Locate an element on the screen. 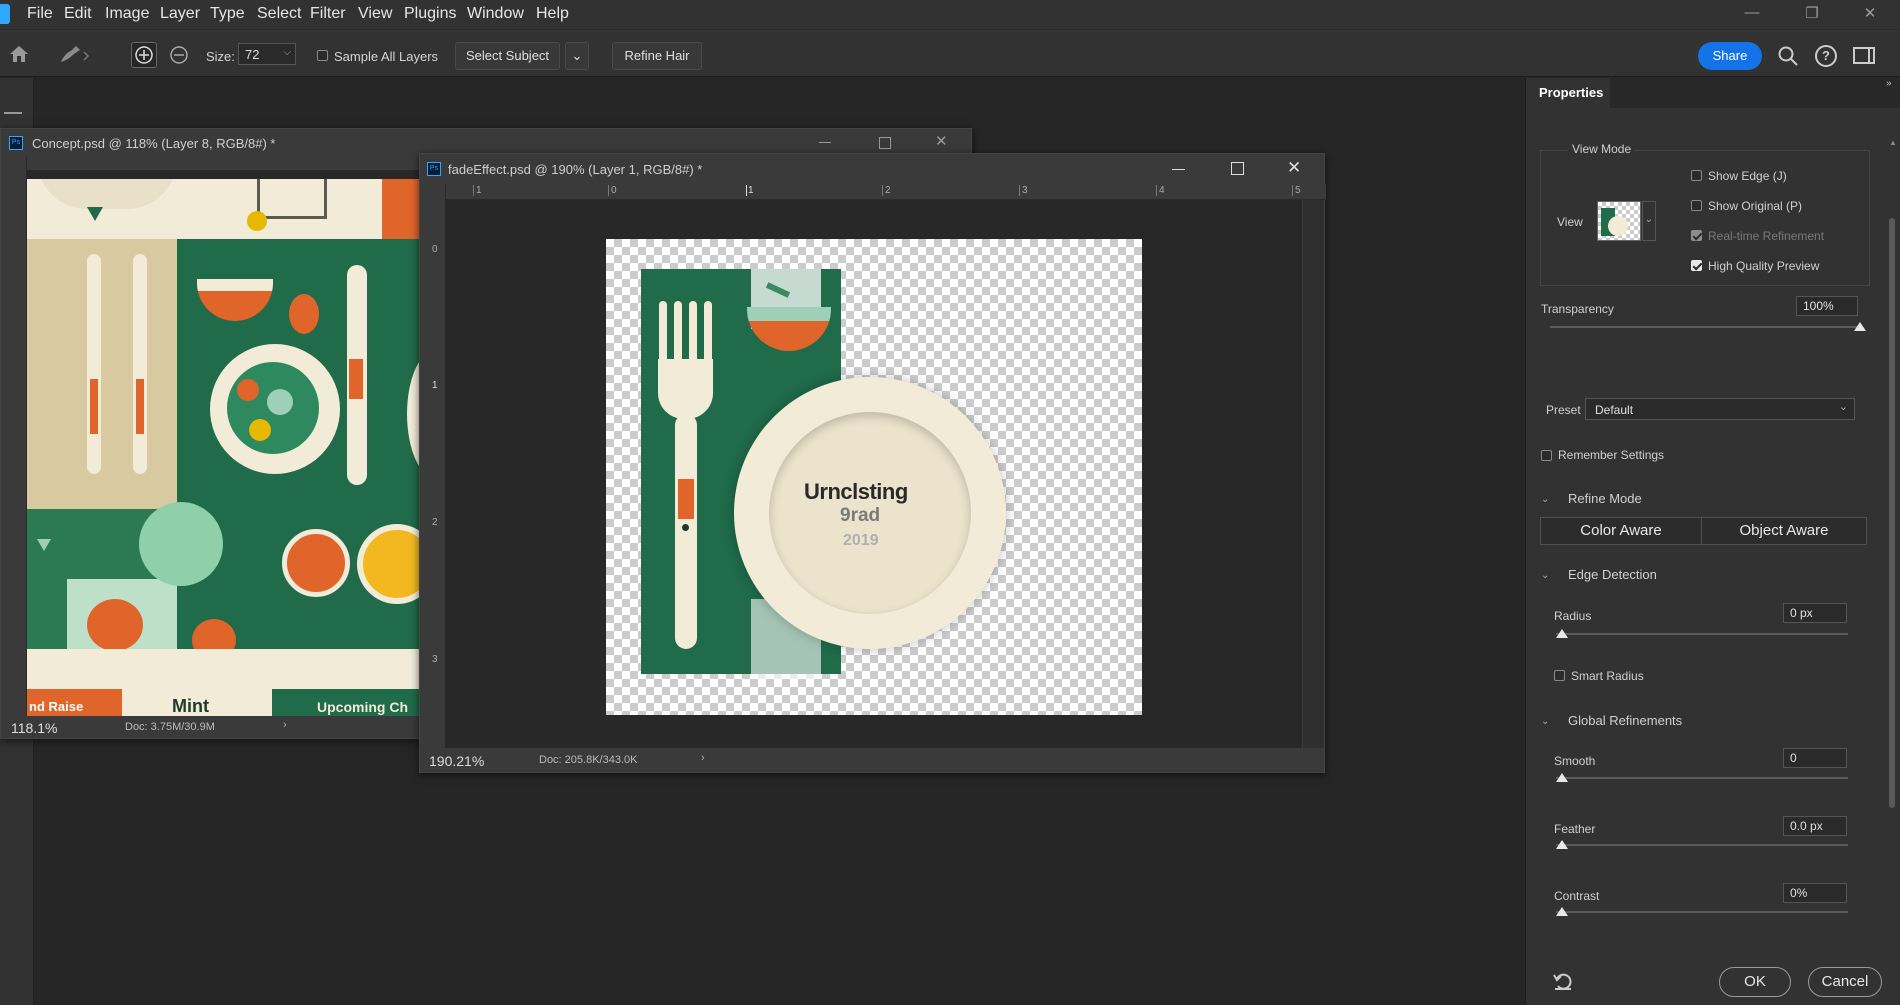 Image resolution: width=1900 pixels, height=1005 pixels. panel-collapse-icon: » is located at coordinates (1889, 83).